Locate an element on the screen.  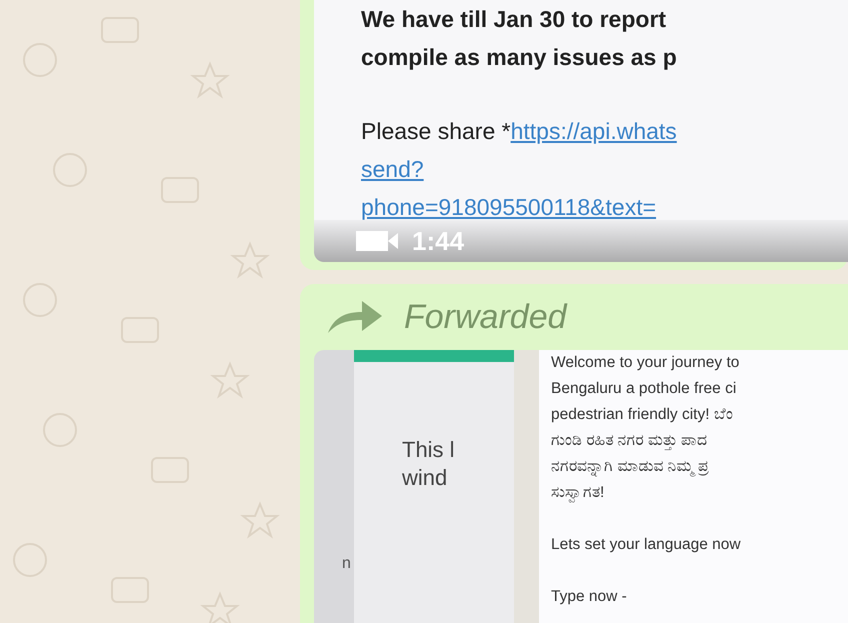
screenshot-text: Type now - is located at coordinates (589, 597).